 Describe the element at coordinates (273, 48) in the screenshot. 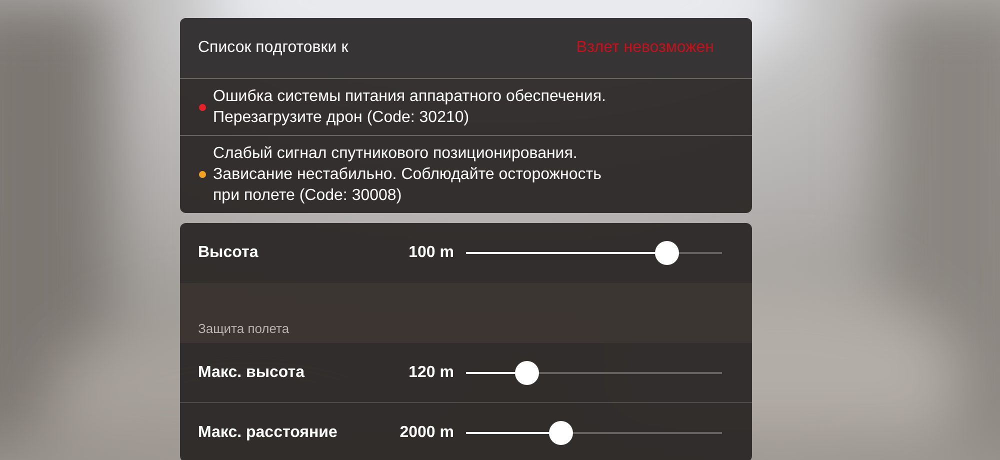

I see `checklist-title: Список подготовки к` at that location.